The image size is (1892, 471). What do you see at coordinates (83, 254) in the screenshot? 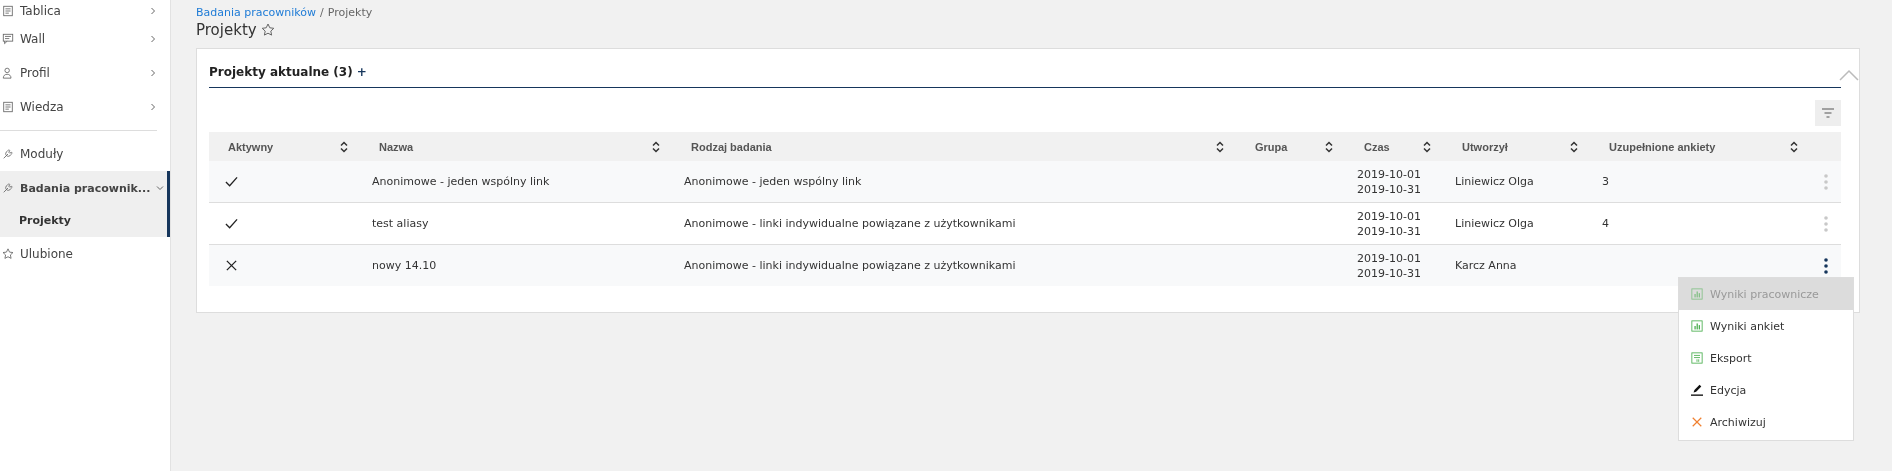
I see `sidebar-item: Ulubione` at bounding box center [83, 254].